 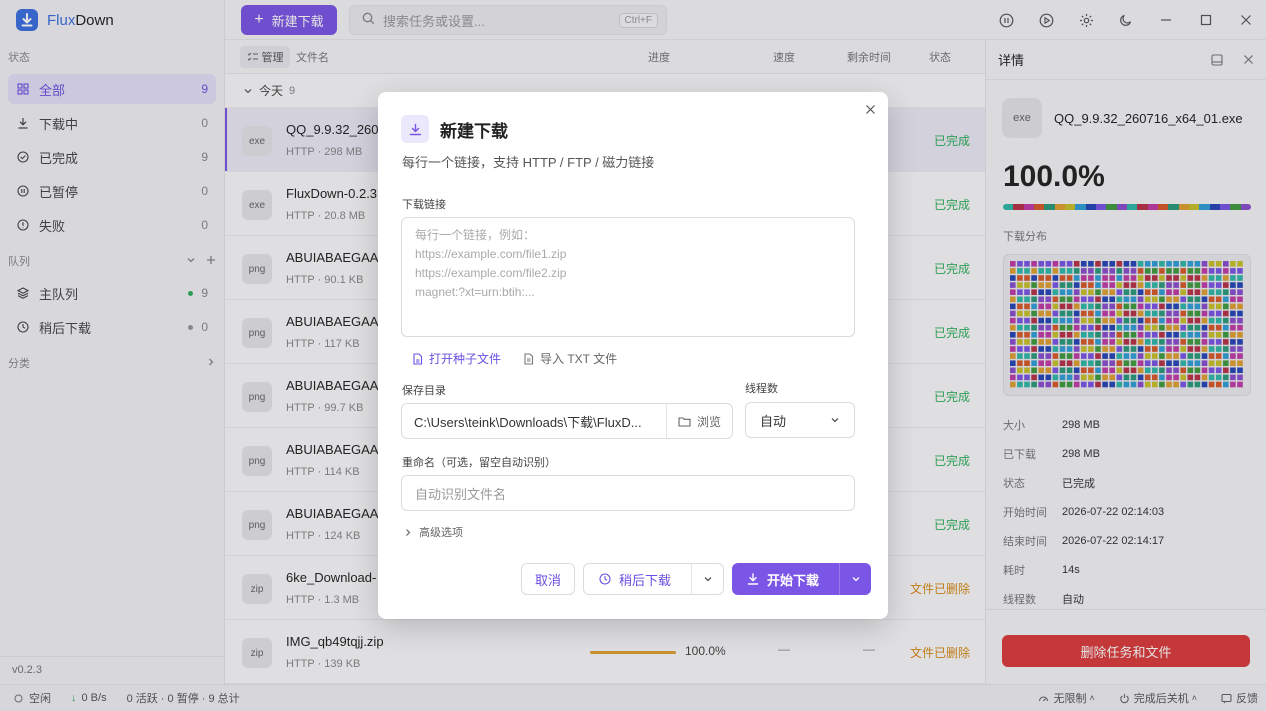 I want to click on cancel-button: 取消, so click(x=548, y=579).